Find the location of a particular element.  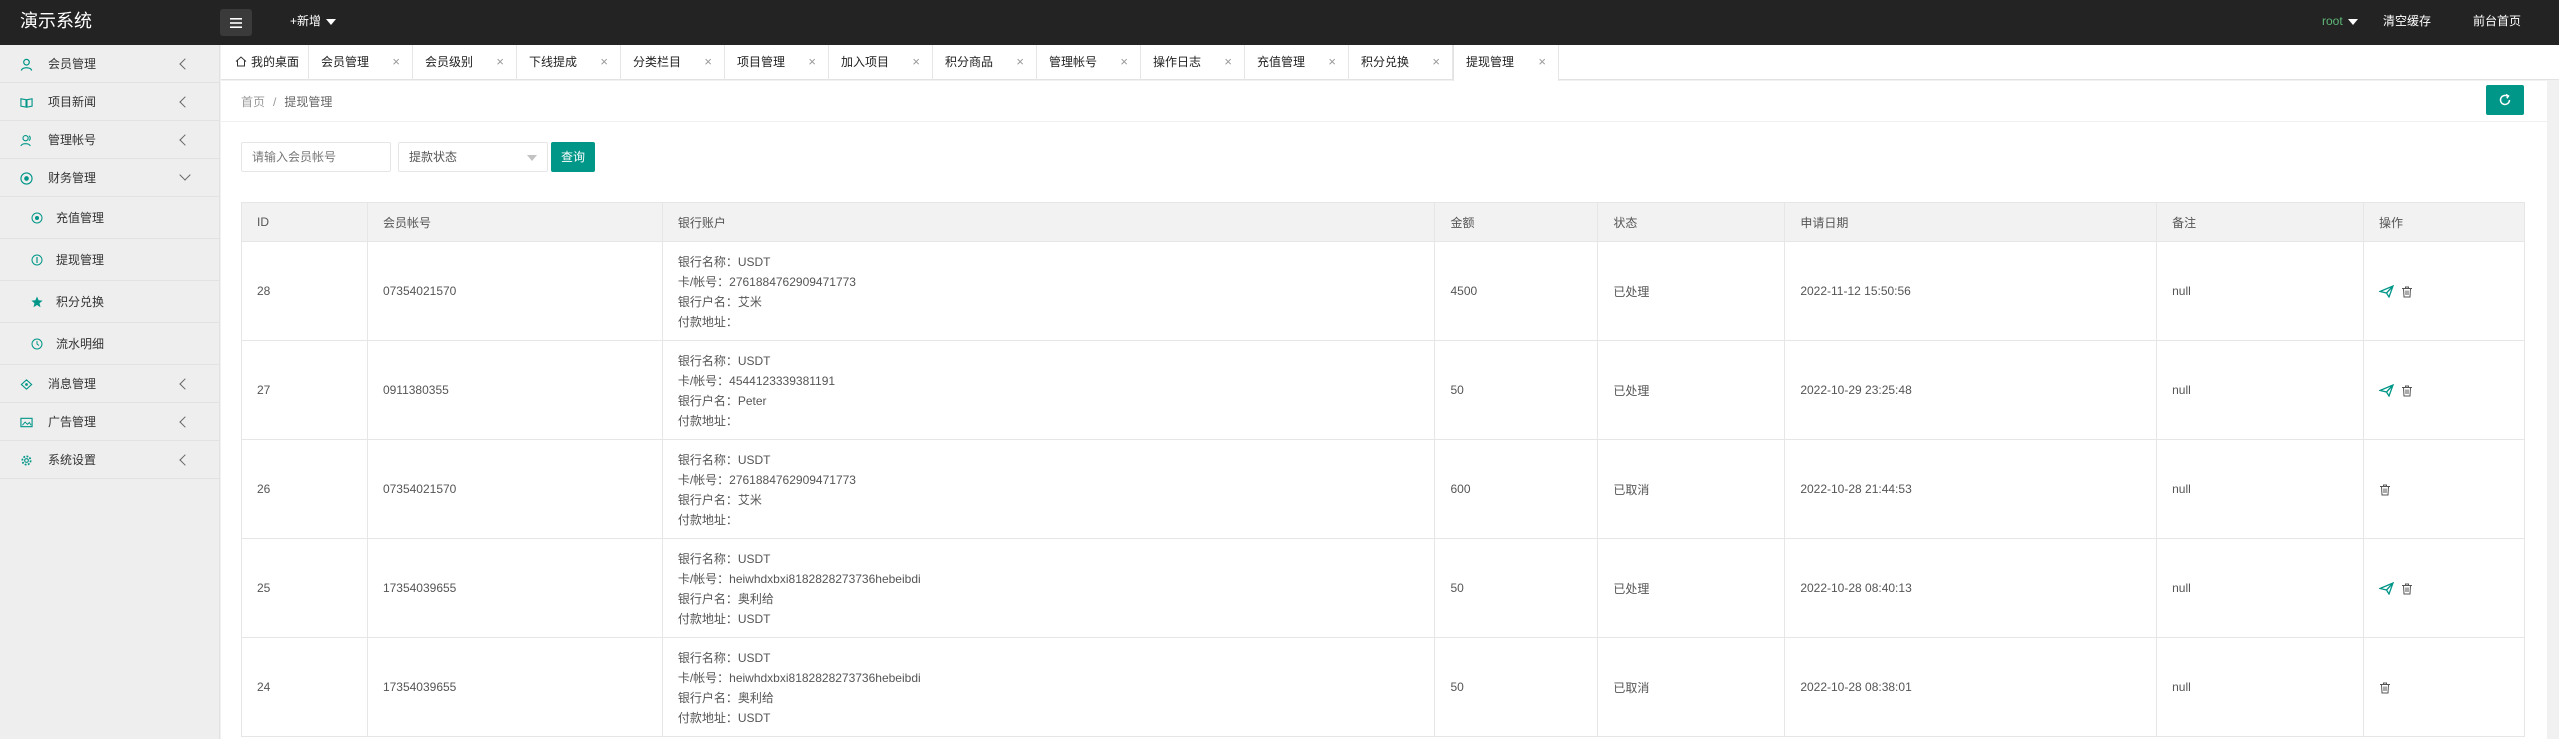

card-value: 4544123339381191 is located at coordinates (782, 380).